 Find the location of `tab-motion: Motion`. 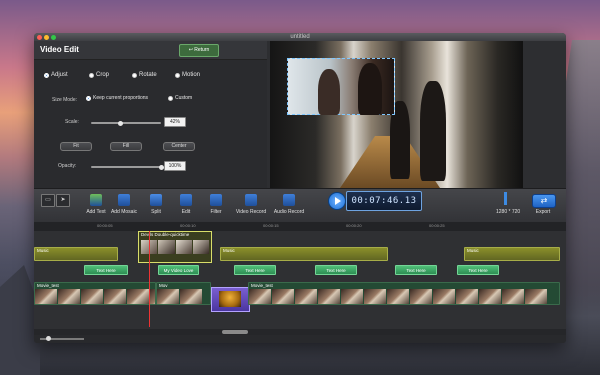

tab-motion: Motion is located at coordinates (187, 75).